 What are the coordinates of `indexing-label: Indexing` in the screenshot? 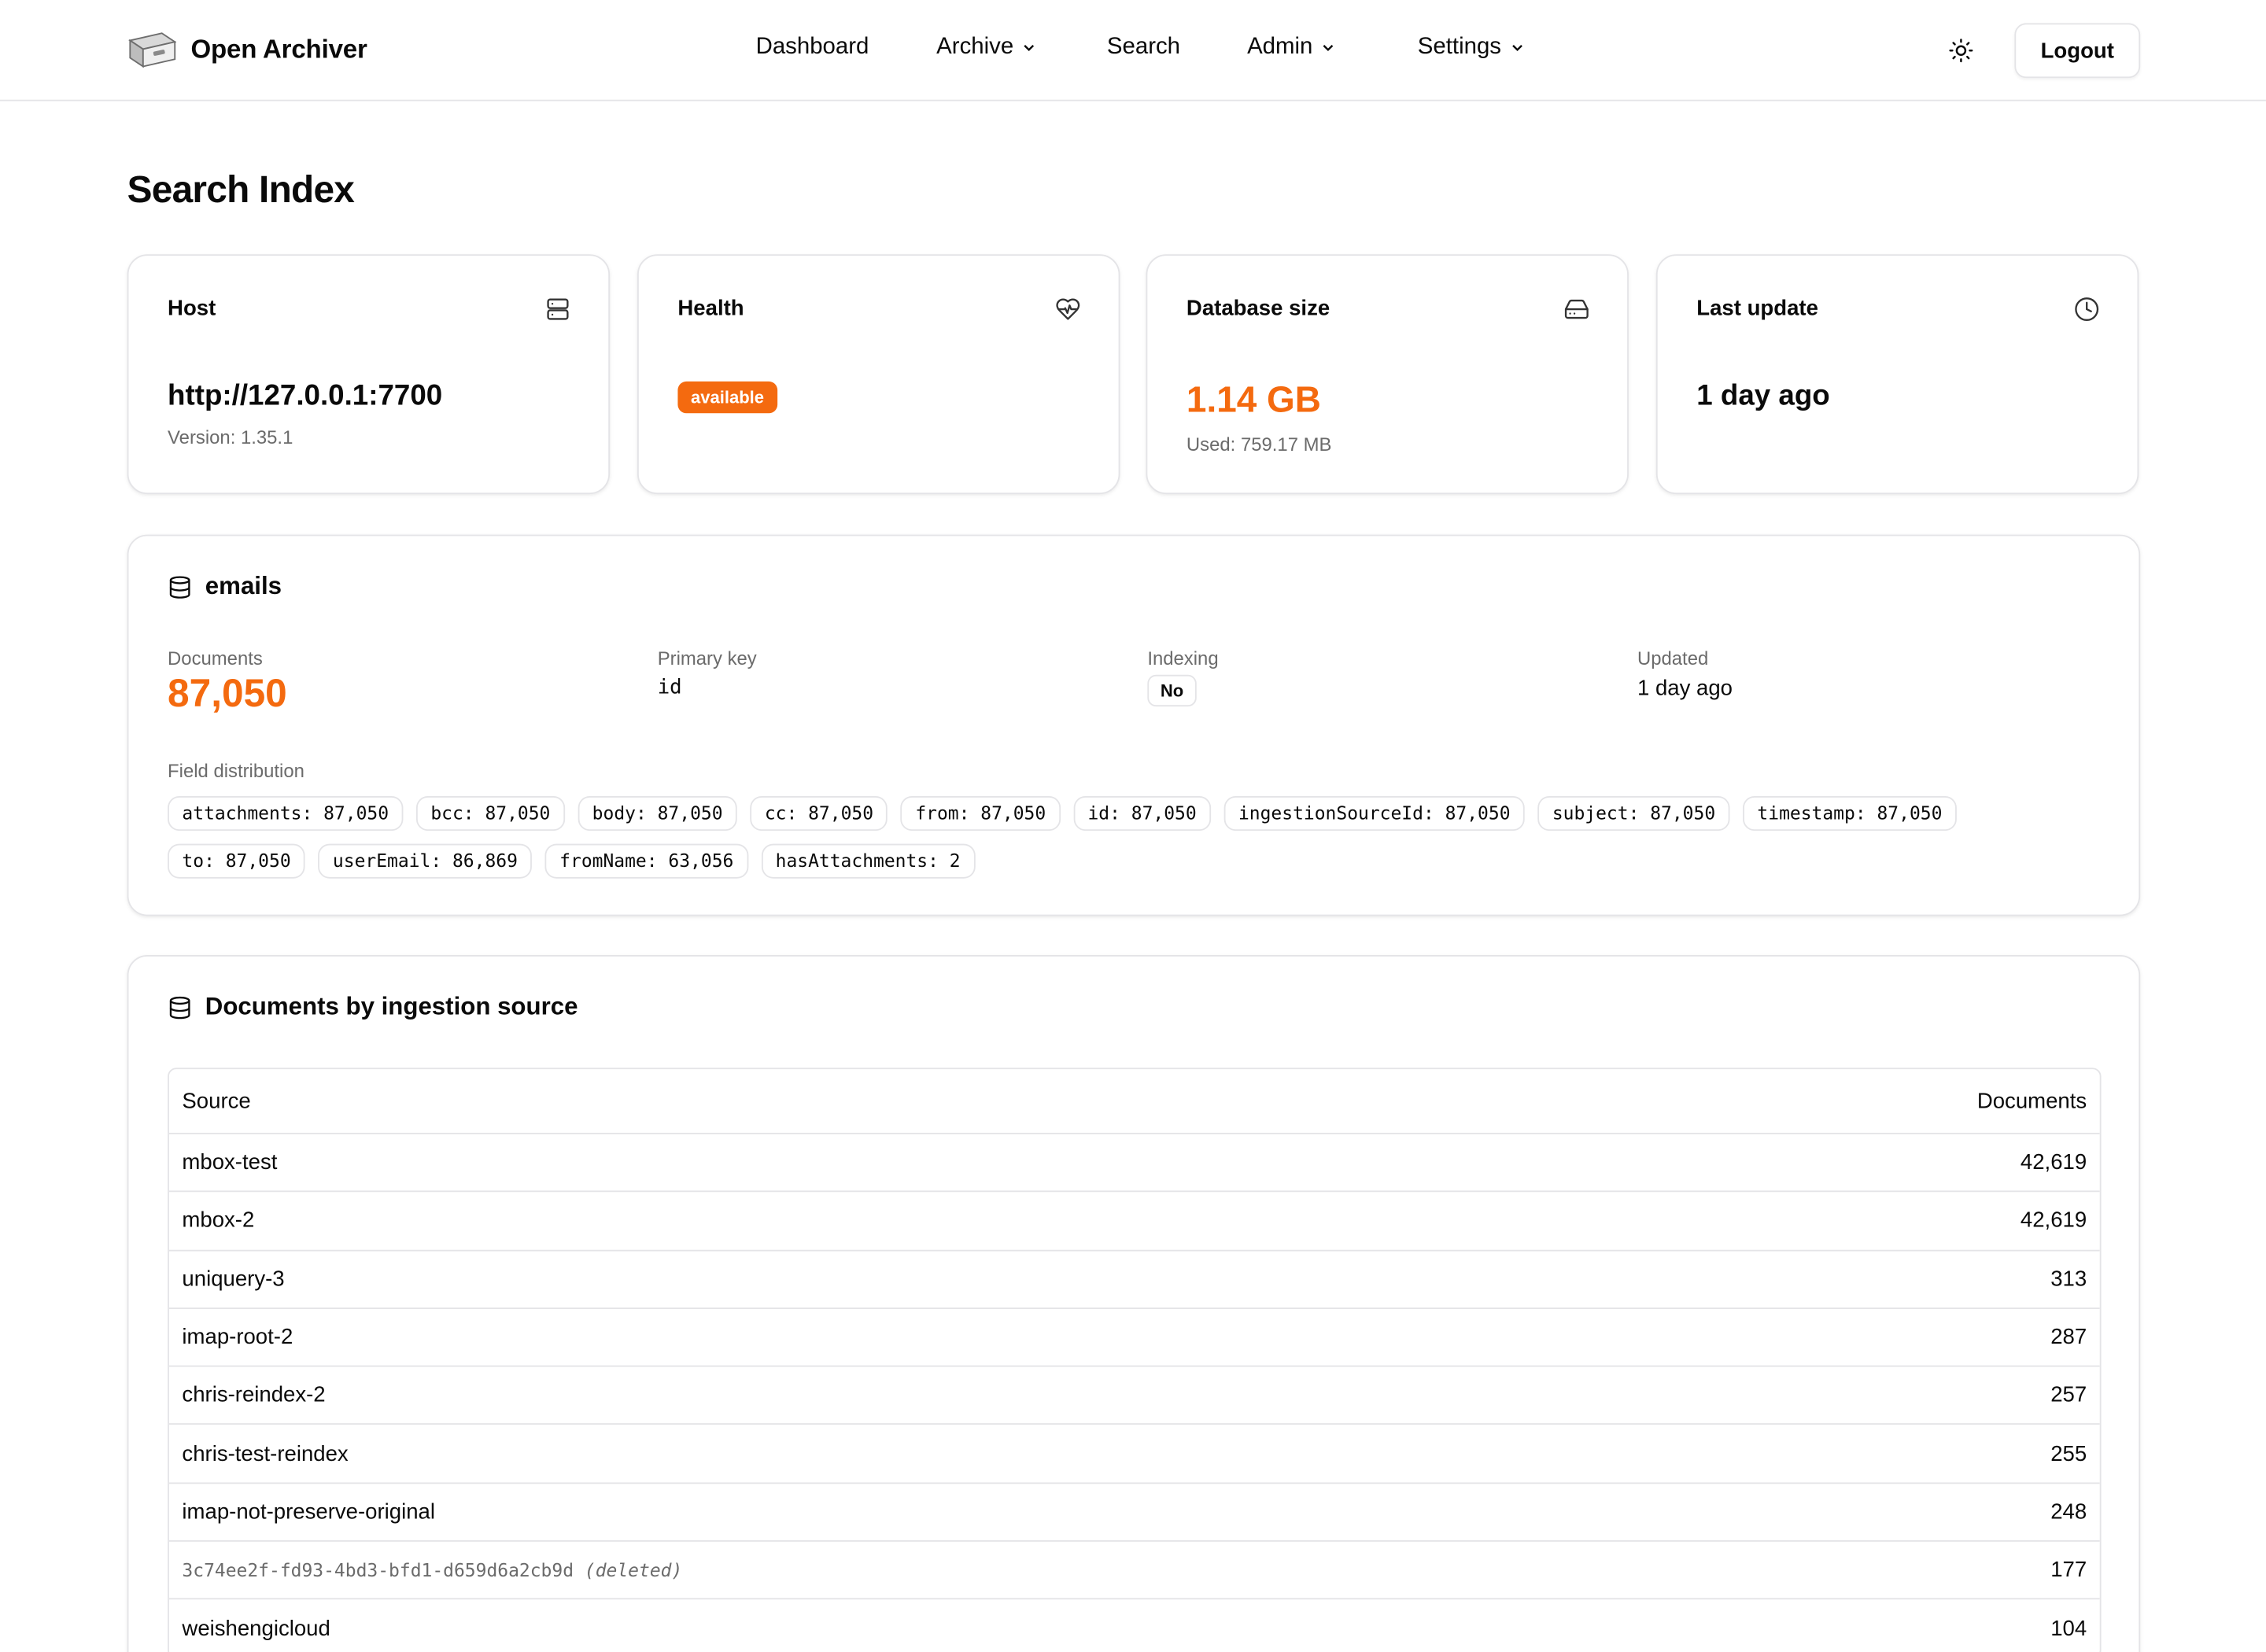 It's located at (1183, 658).